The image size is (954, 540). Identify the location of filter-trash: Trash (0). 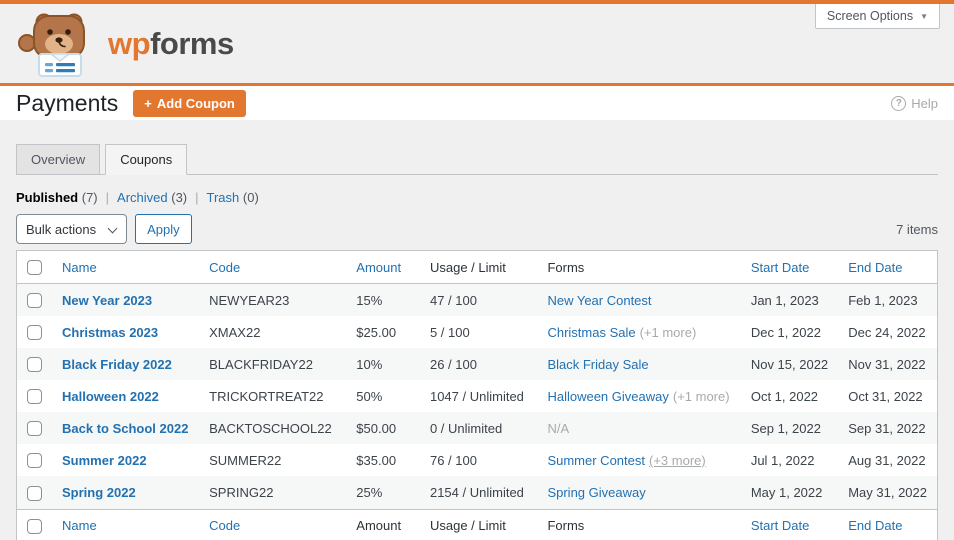
(233, 197).